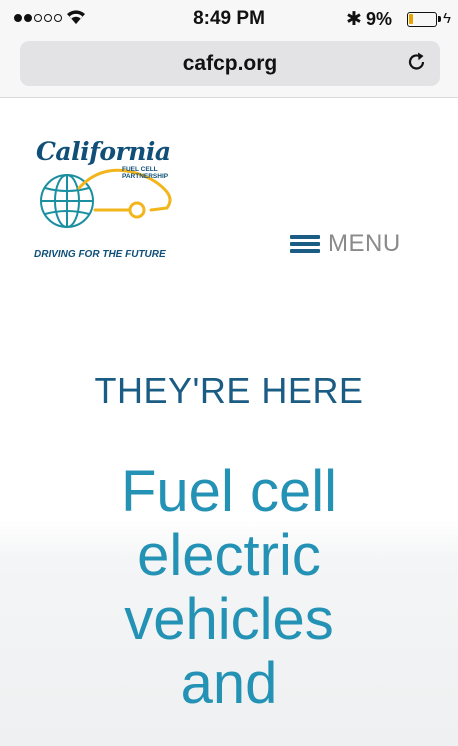 The width and height of the screenshot is (458, 746). I want to click on logo-tagline: DRIVING FOR THE FUTURE, so click(100, 254).